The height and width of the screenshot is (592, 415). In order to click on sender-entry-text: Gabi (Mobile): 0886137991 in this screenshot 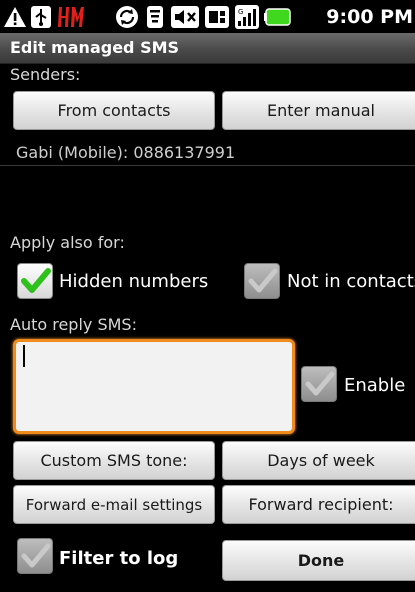, I will do `click(126, 152)`.